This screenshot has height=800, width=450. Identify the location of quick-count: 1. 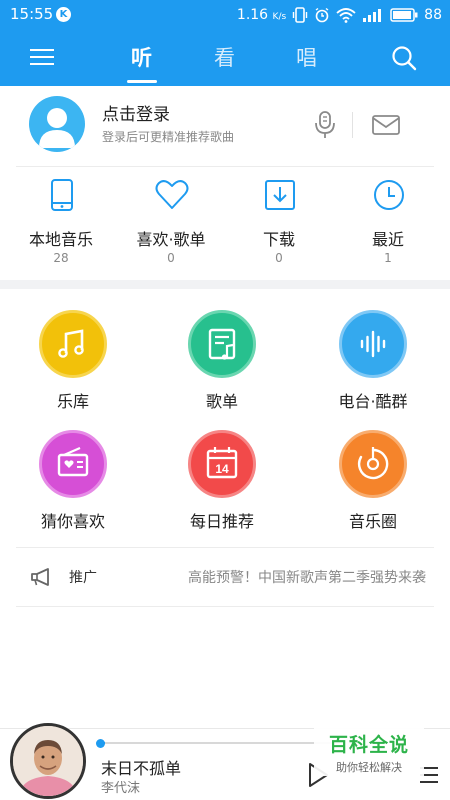
(388, 258).